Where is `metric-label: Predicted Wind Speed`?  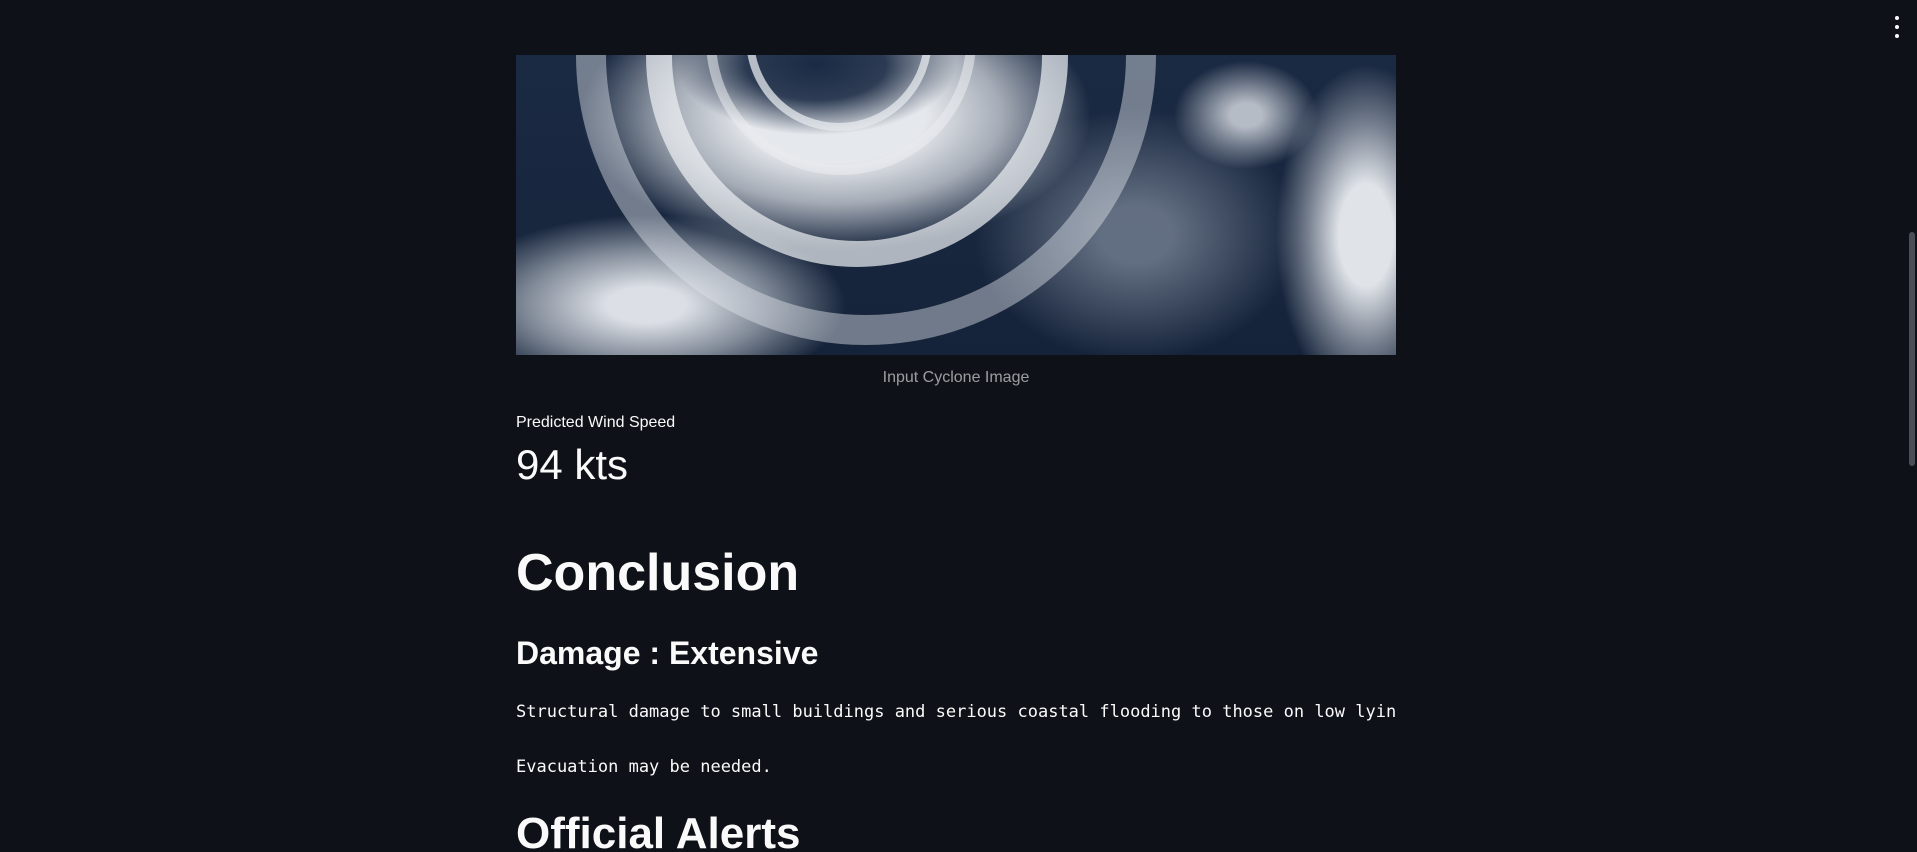
metric-label: Predicted Wind Speed is located at coordinates (596, 422).